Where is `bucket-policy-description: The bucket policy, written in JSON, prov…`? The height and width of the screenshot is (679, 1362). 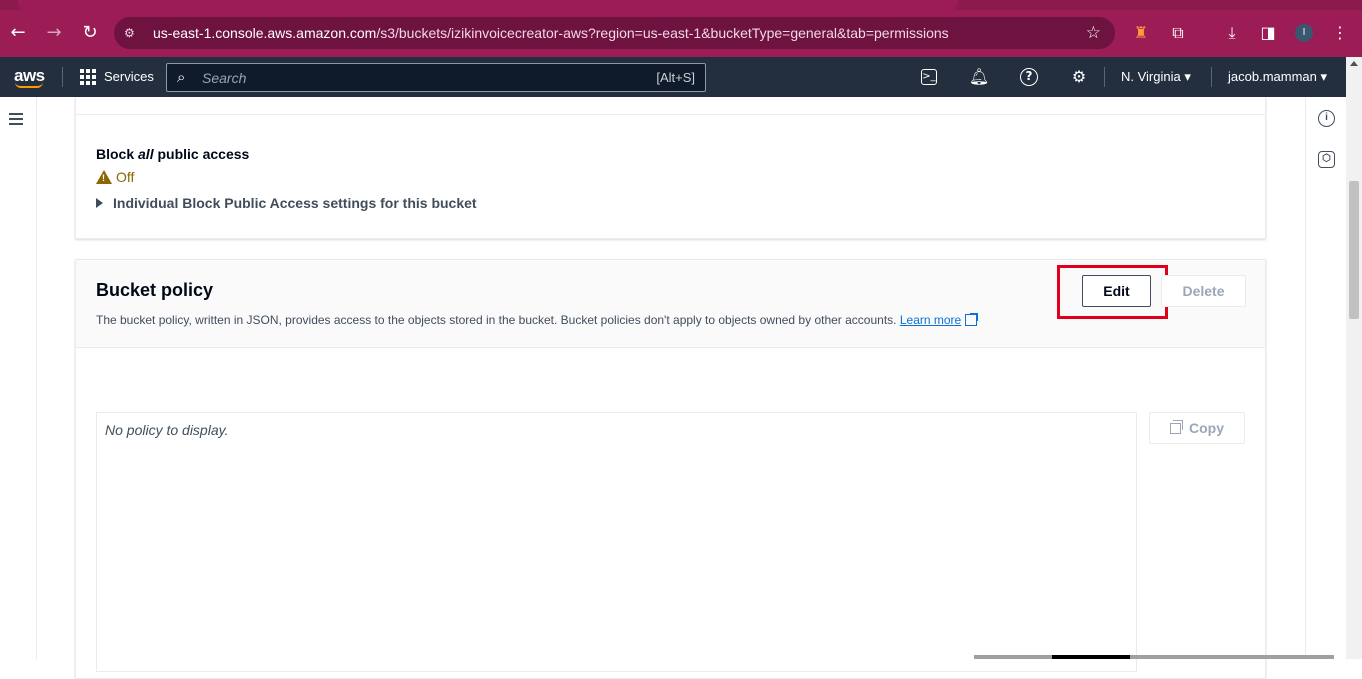
bucket-policy-description: The bucket policy, written in JSON, prov… is located at coordinates (537, 319).